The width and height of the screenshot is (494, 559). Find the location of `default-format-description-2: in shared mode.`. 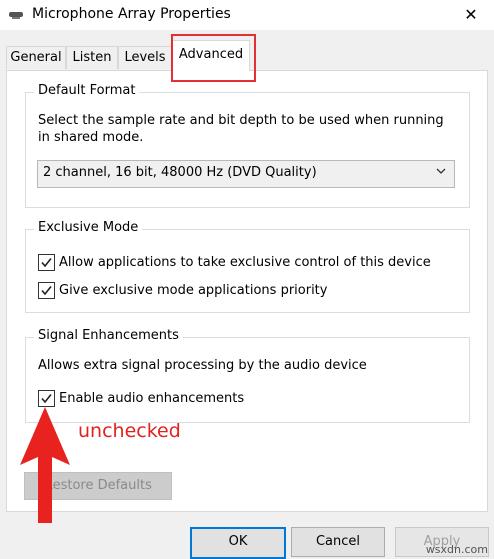

default-format-description-2: in shared mode. is located at coordinates (91, 137).